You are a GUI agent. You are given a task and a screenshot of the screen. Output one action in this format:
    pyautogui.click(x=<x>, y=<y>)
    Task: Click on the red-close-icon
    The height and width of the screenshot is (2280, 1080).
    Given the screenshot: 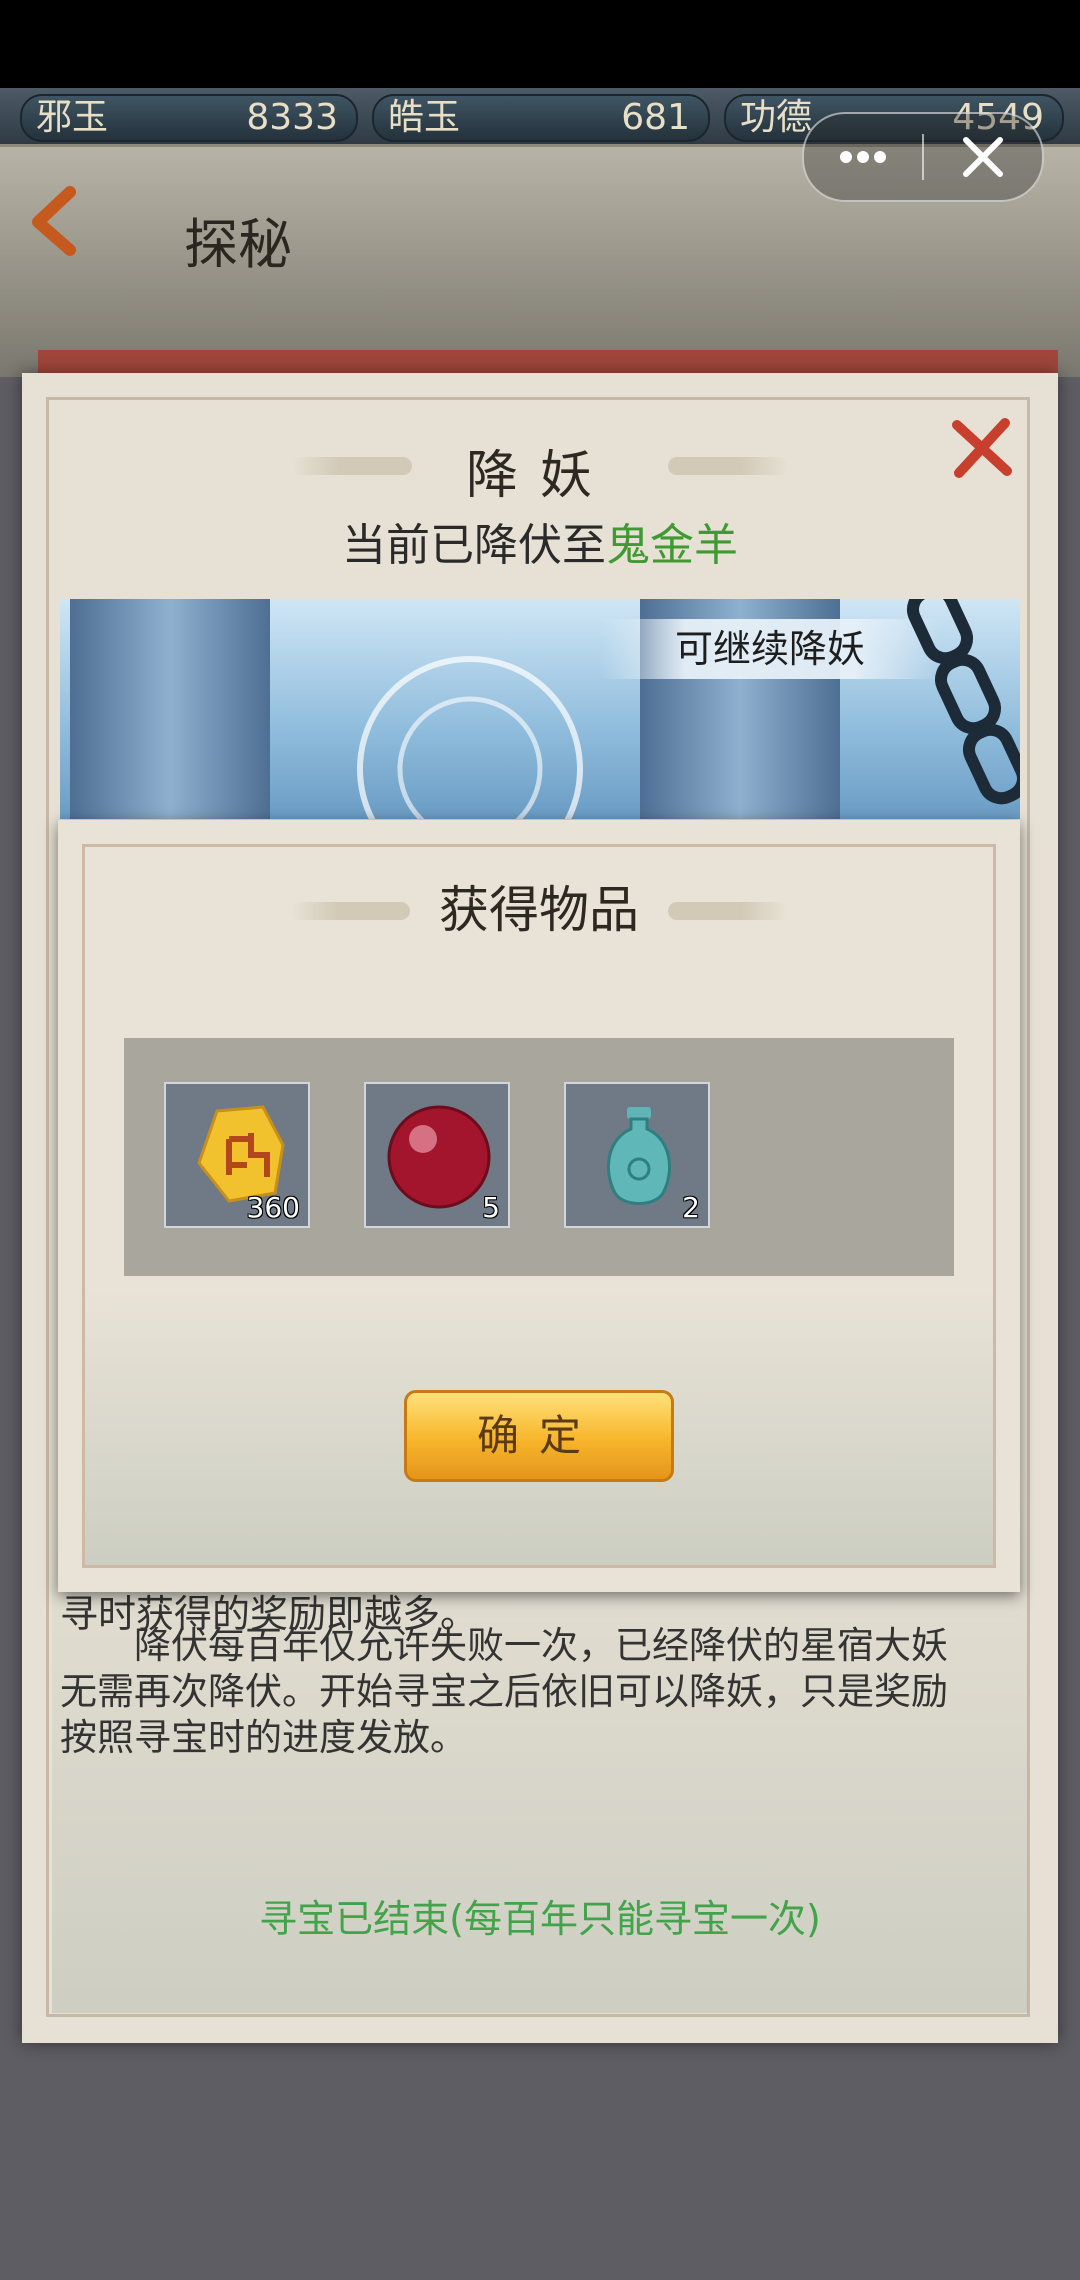 What is the action you would take?
    pyautogui.click(x=982, y=448)
    